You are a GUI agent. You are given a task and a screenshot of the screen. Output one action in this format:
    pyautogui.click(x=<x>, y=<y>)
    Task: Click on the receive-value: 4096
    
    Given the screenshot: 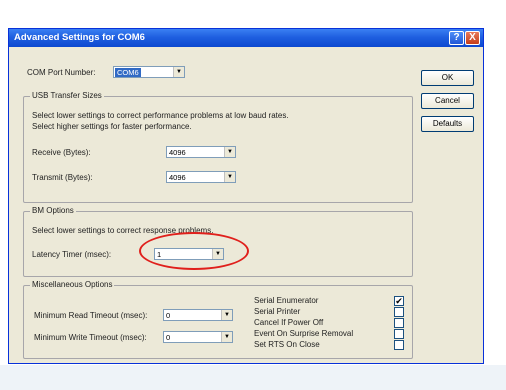 What is the action you would take?
    pyautogui.click(x=177, y=152)
    